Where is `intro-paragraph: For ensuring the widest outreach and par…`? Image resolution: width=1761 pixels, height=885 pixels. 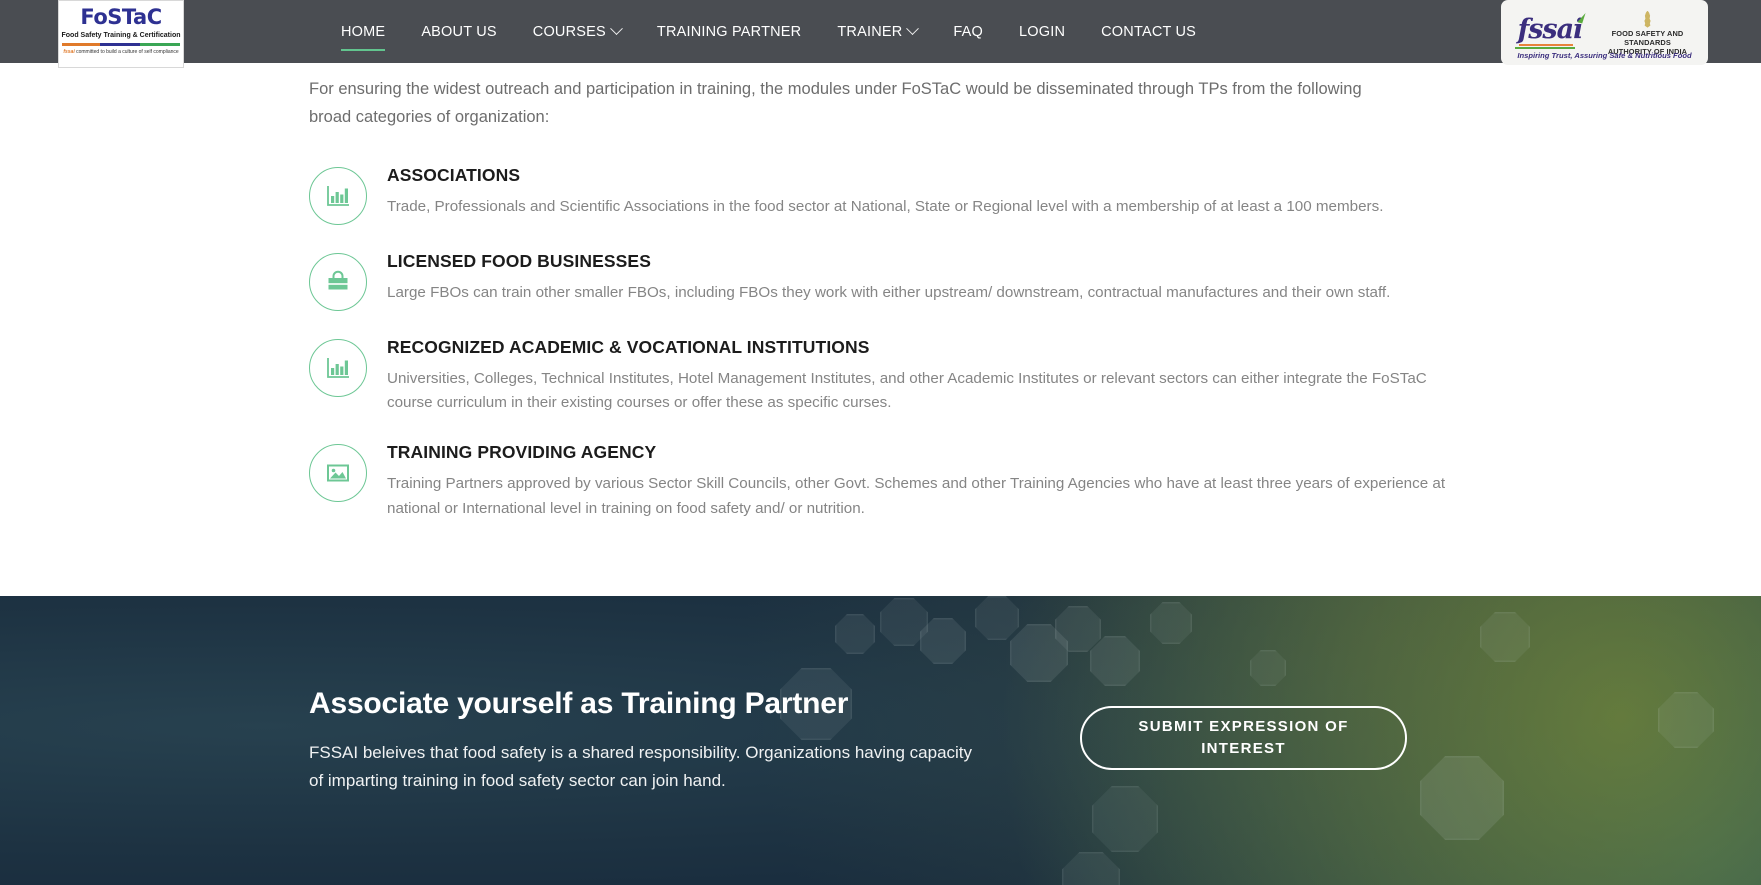 intro-paragraph: For ensuring the widest outreach and par… is located at coordinates (835, 103).